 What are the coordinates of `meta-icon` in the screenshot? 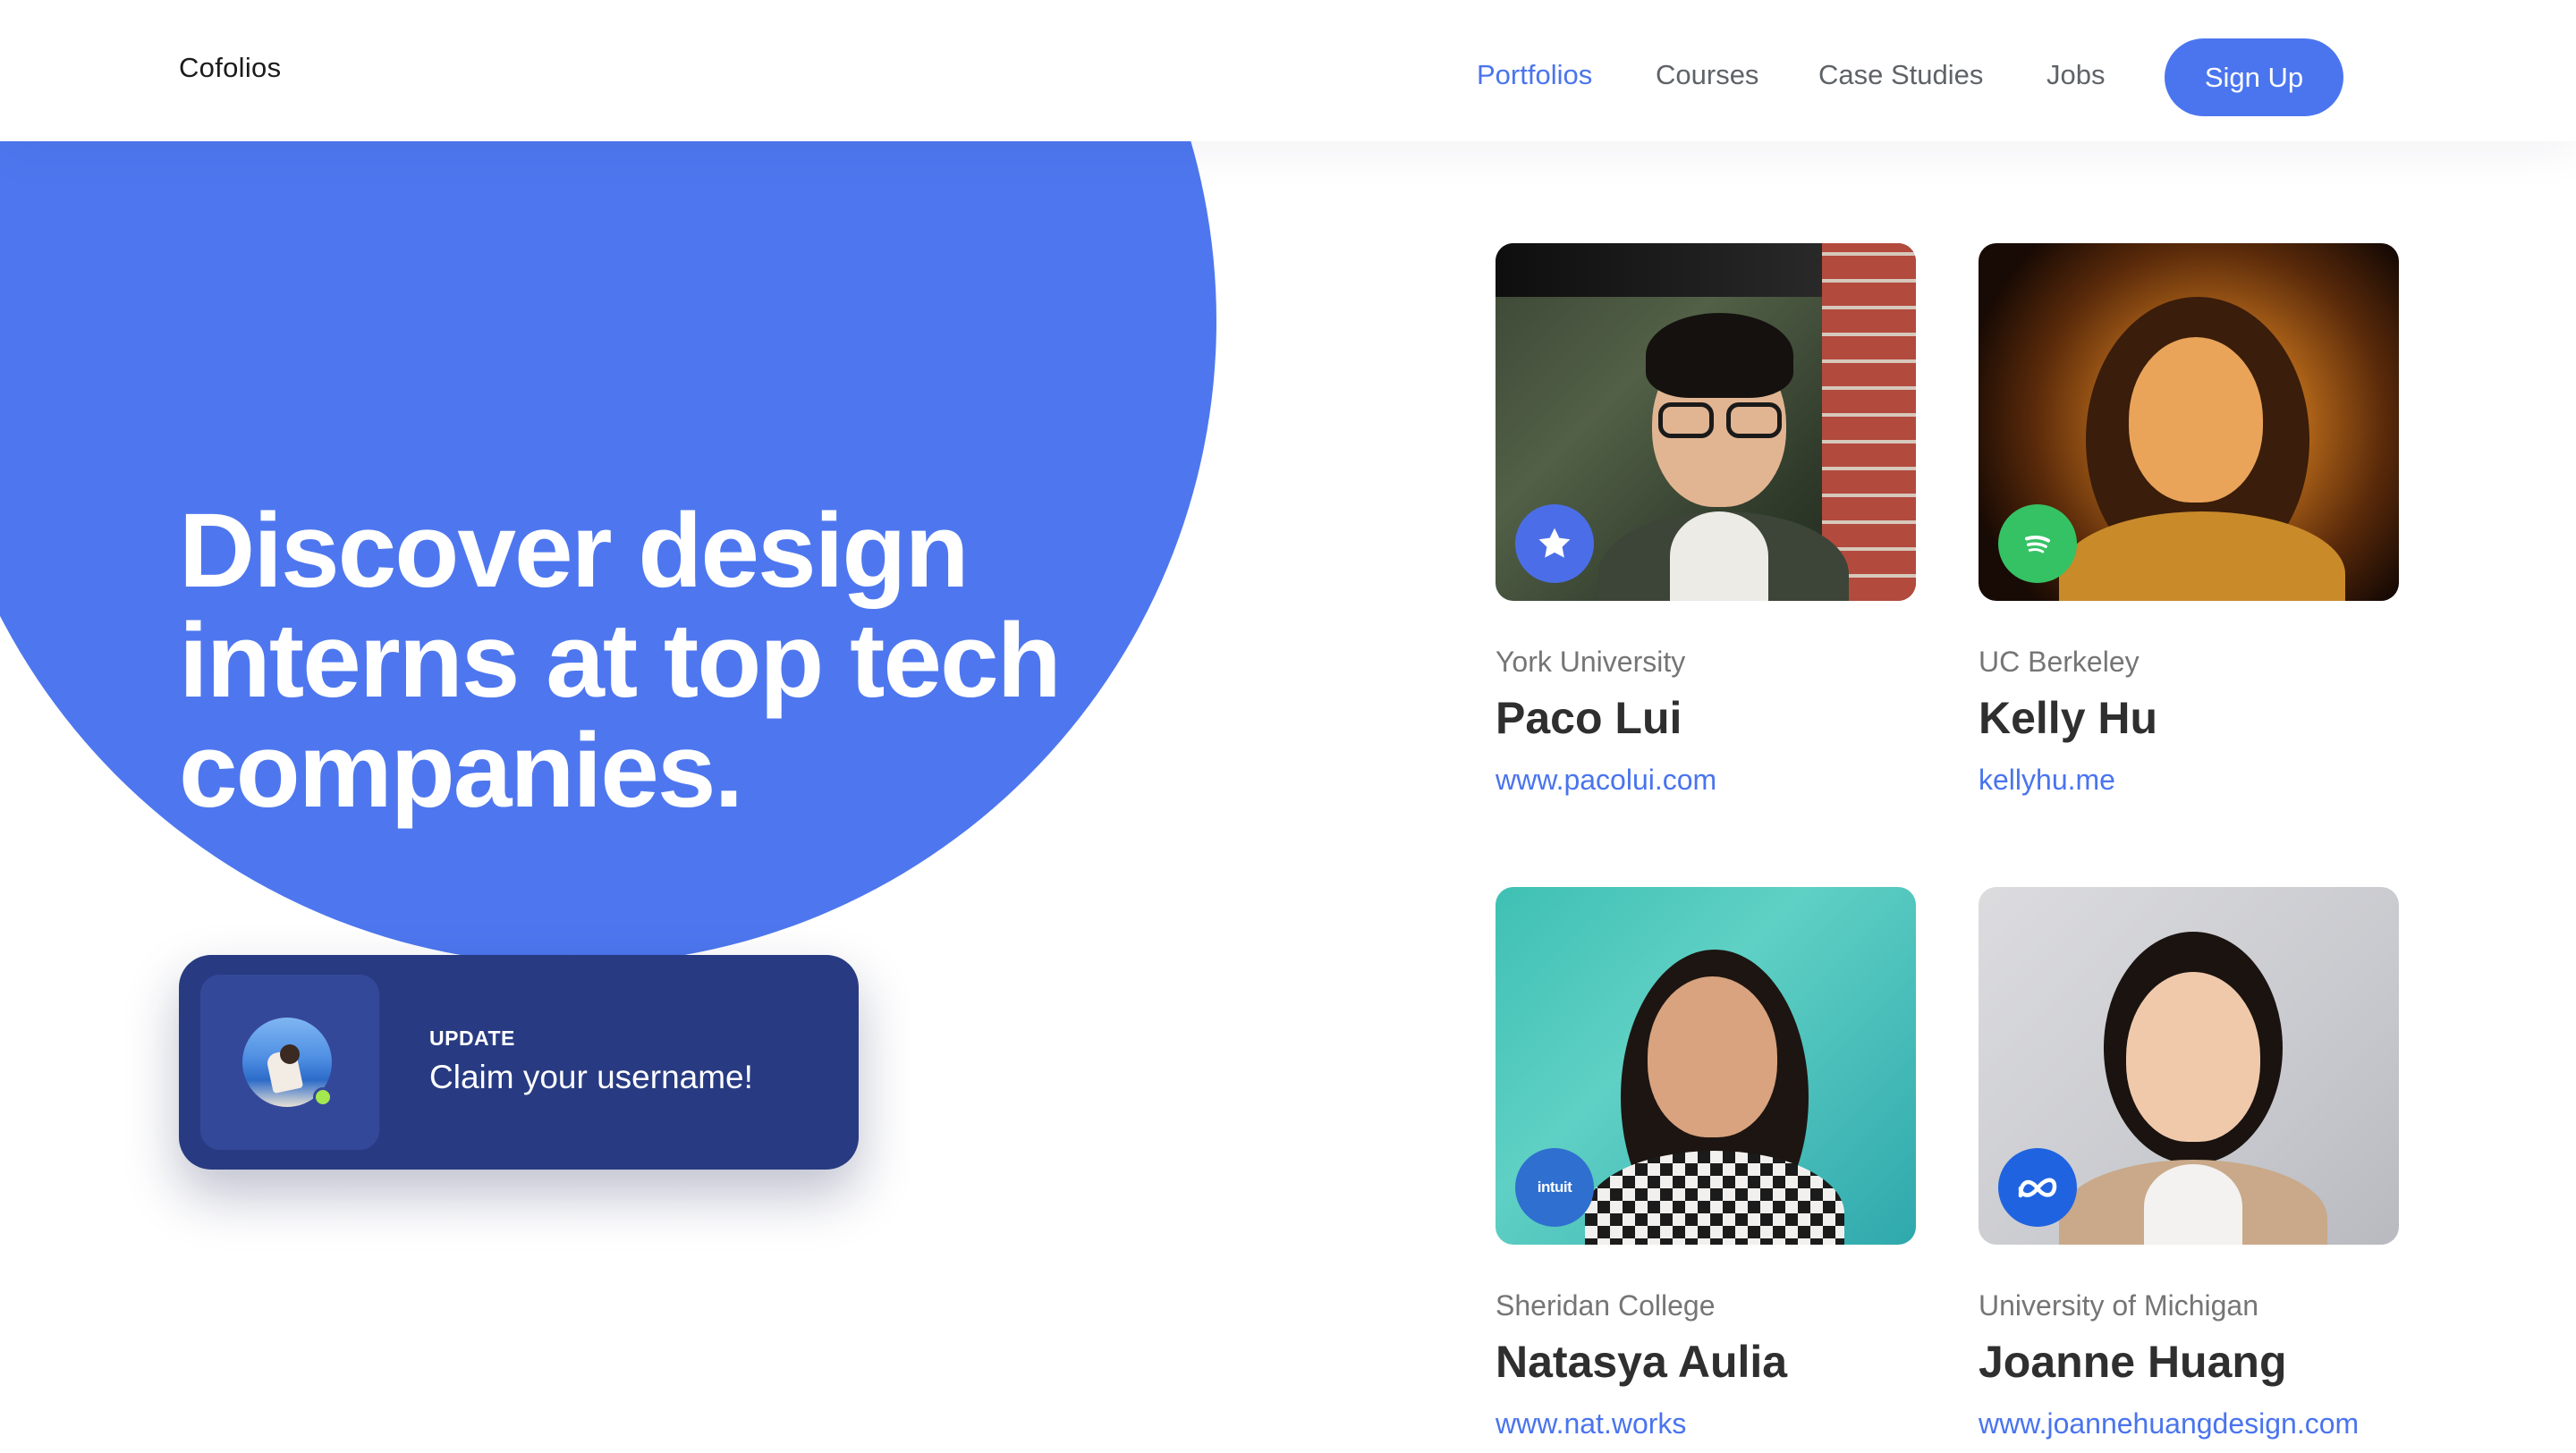 It's located at (2037, 1187).